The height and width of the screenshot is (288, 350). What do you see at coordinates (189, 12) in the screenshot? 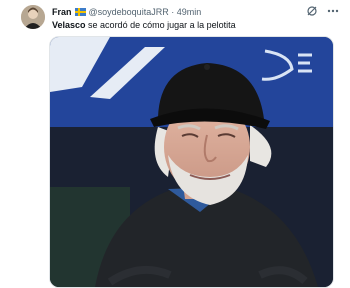
I see `timestamp: 49min` at bounding box center [189, 12].